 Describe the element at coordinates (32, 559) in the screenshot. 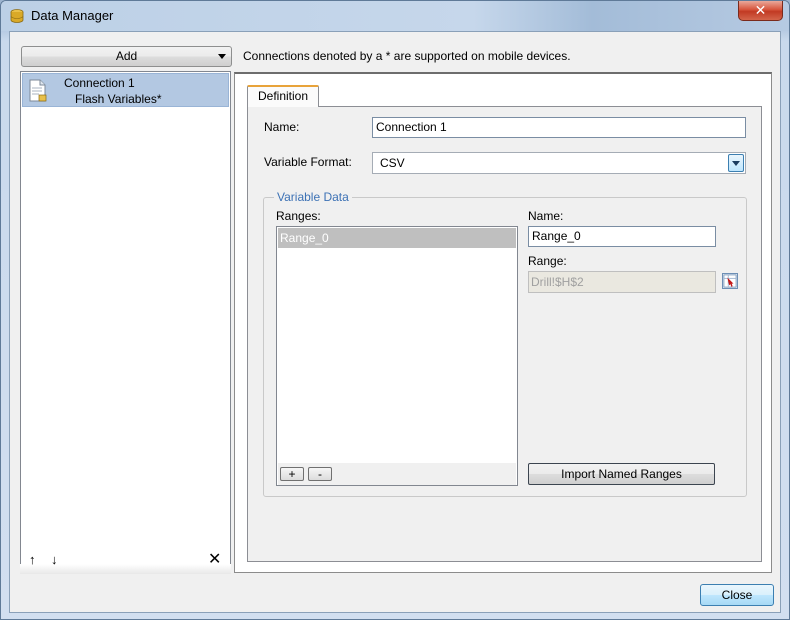

I see `move-up-button: ↑` at that location.